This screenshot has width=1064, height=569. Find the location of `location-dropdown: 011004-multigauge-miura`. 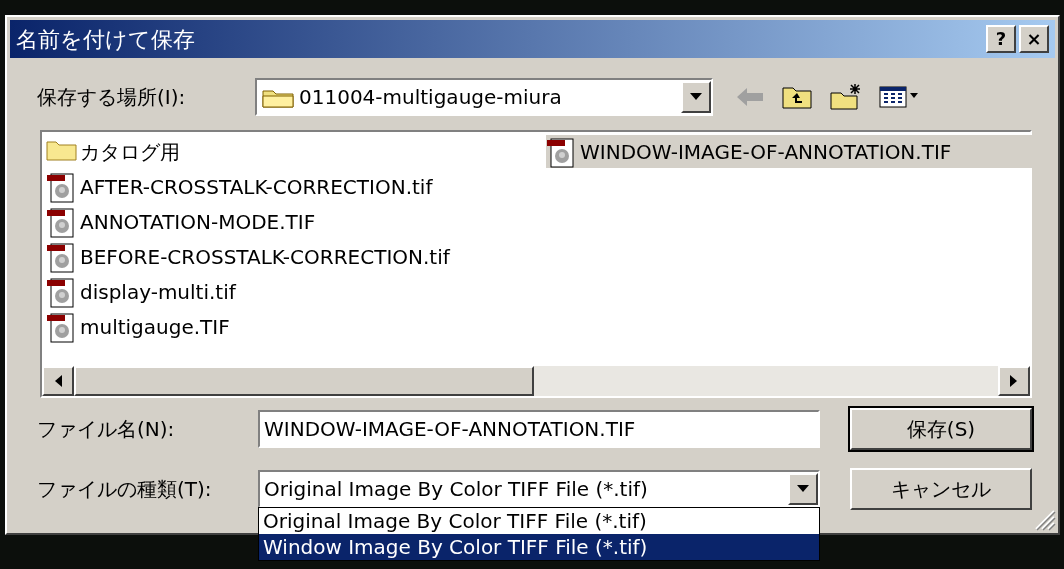

location-dropdown: 011004-multigauge-miura is located at coordinates (484, 97).